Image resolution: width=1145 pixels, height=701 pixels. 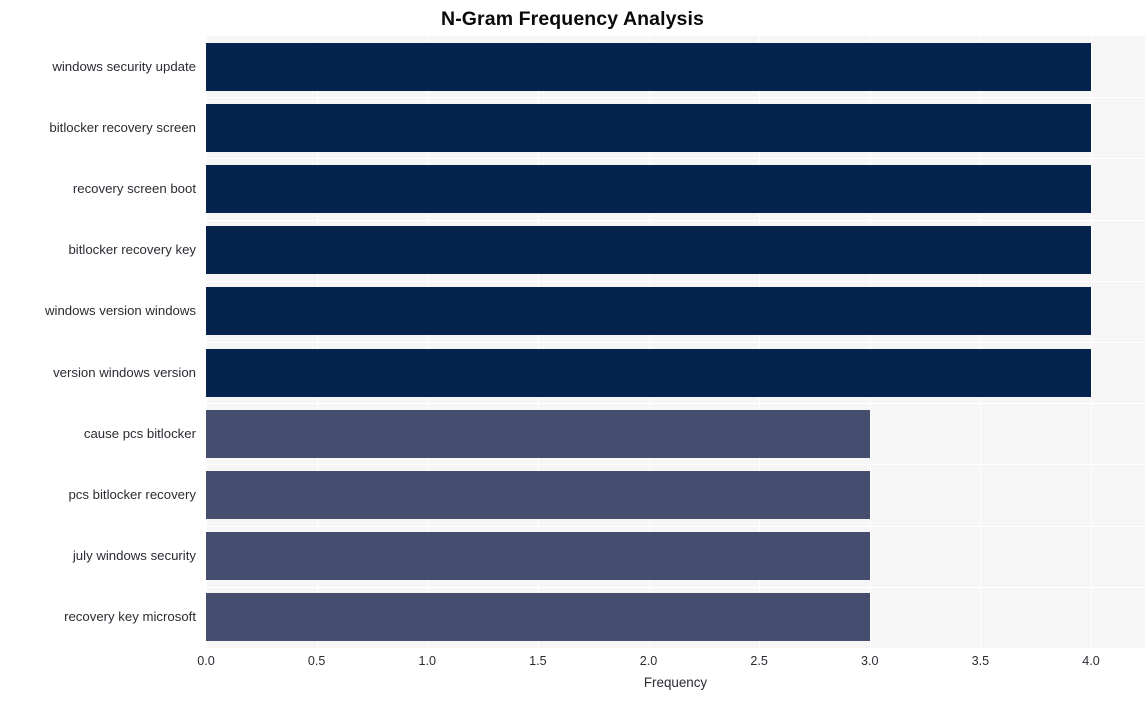 I want to click on x-axis-tick-labels: 0.0 0.5 1.0 1.5 2.0 2.5 3.0 3.5 4.0, so click(x=671, y=663).